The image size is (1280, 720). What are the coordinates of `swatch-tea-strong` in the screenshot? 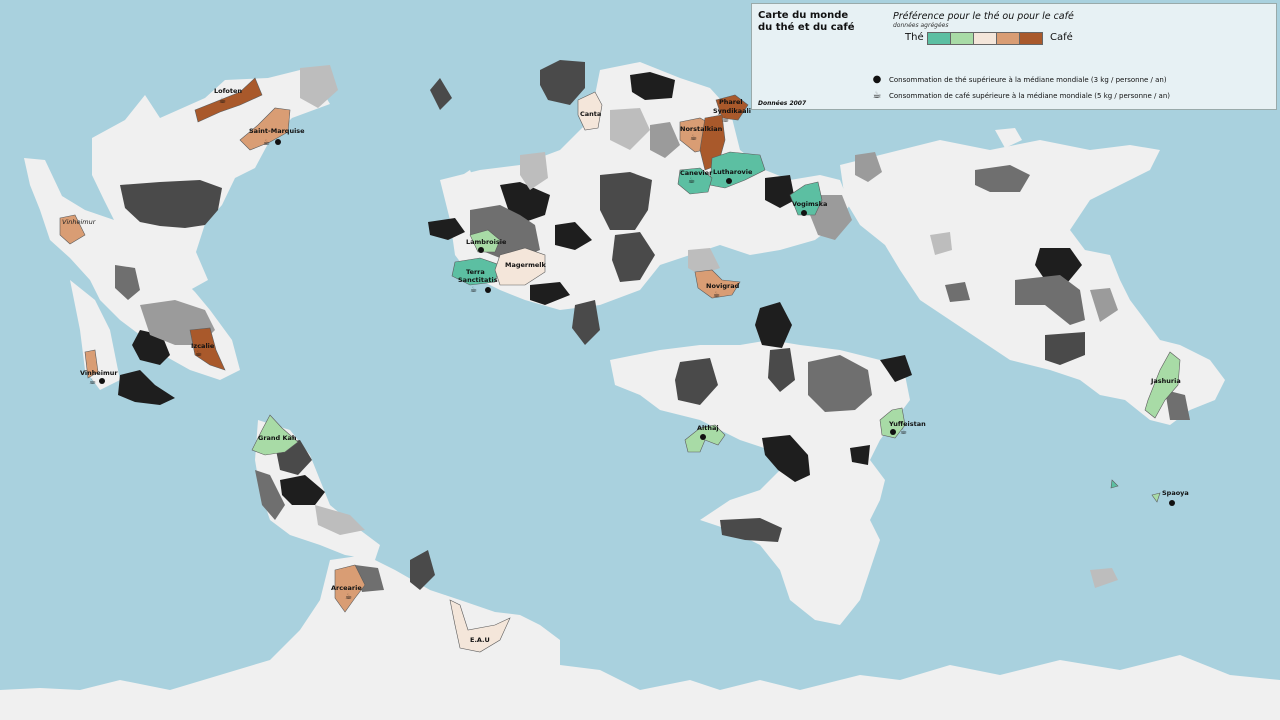 It's located at (939, 38).